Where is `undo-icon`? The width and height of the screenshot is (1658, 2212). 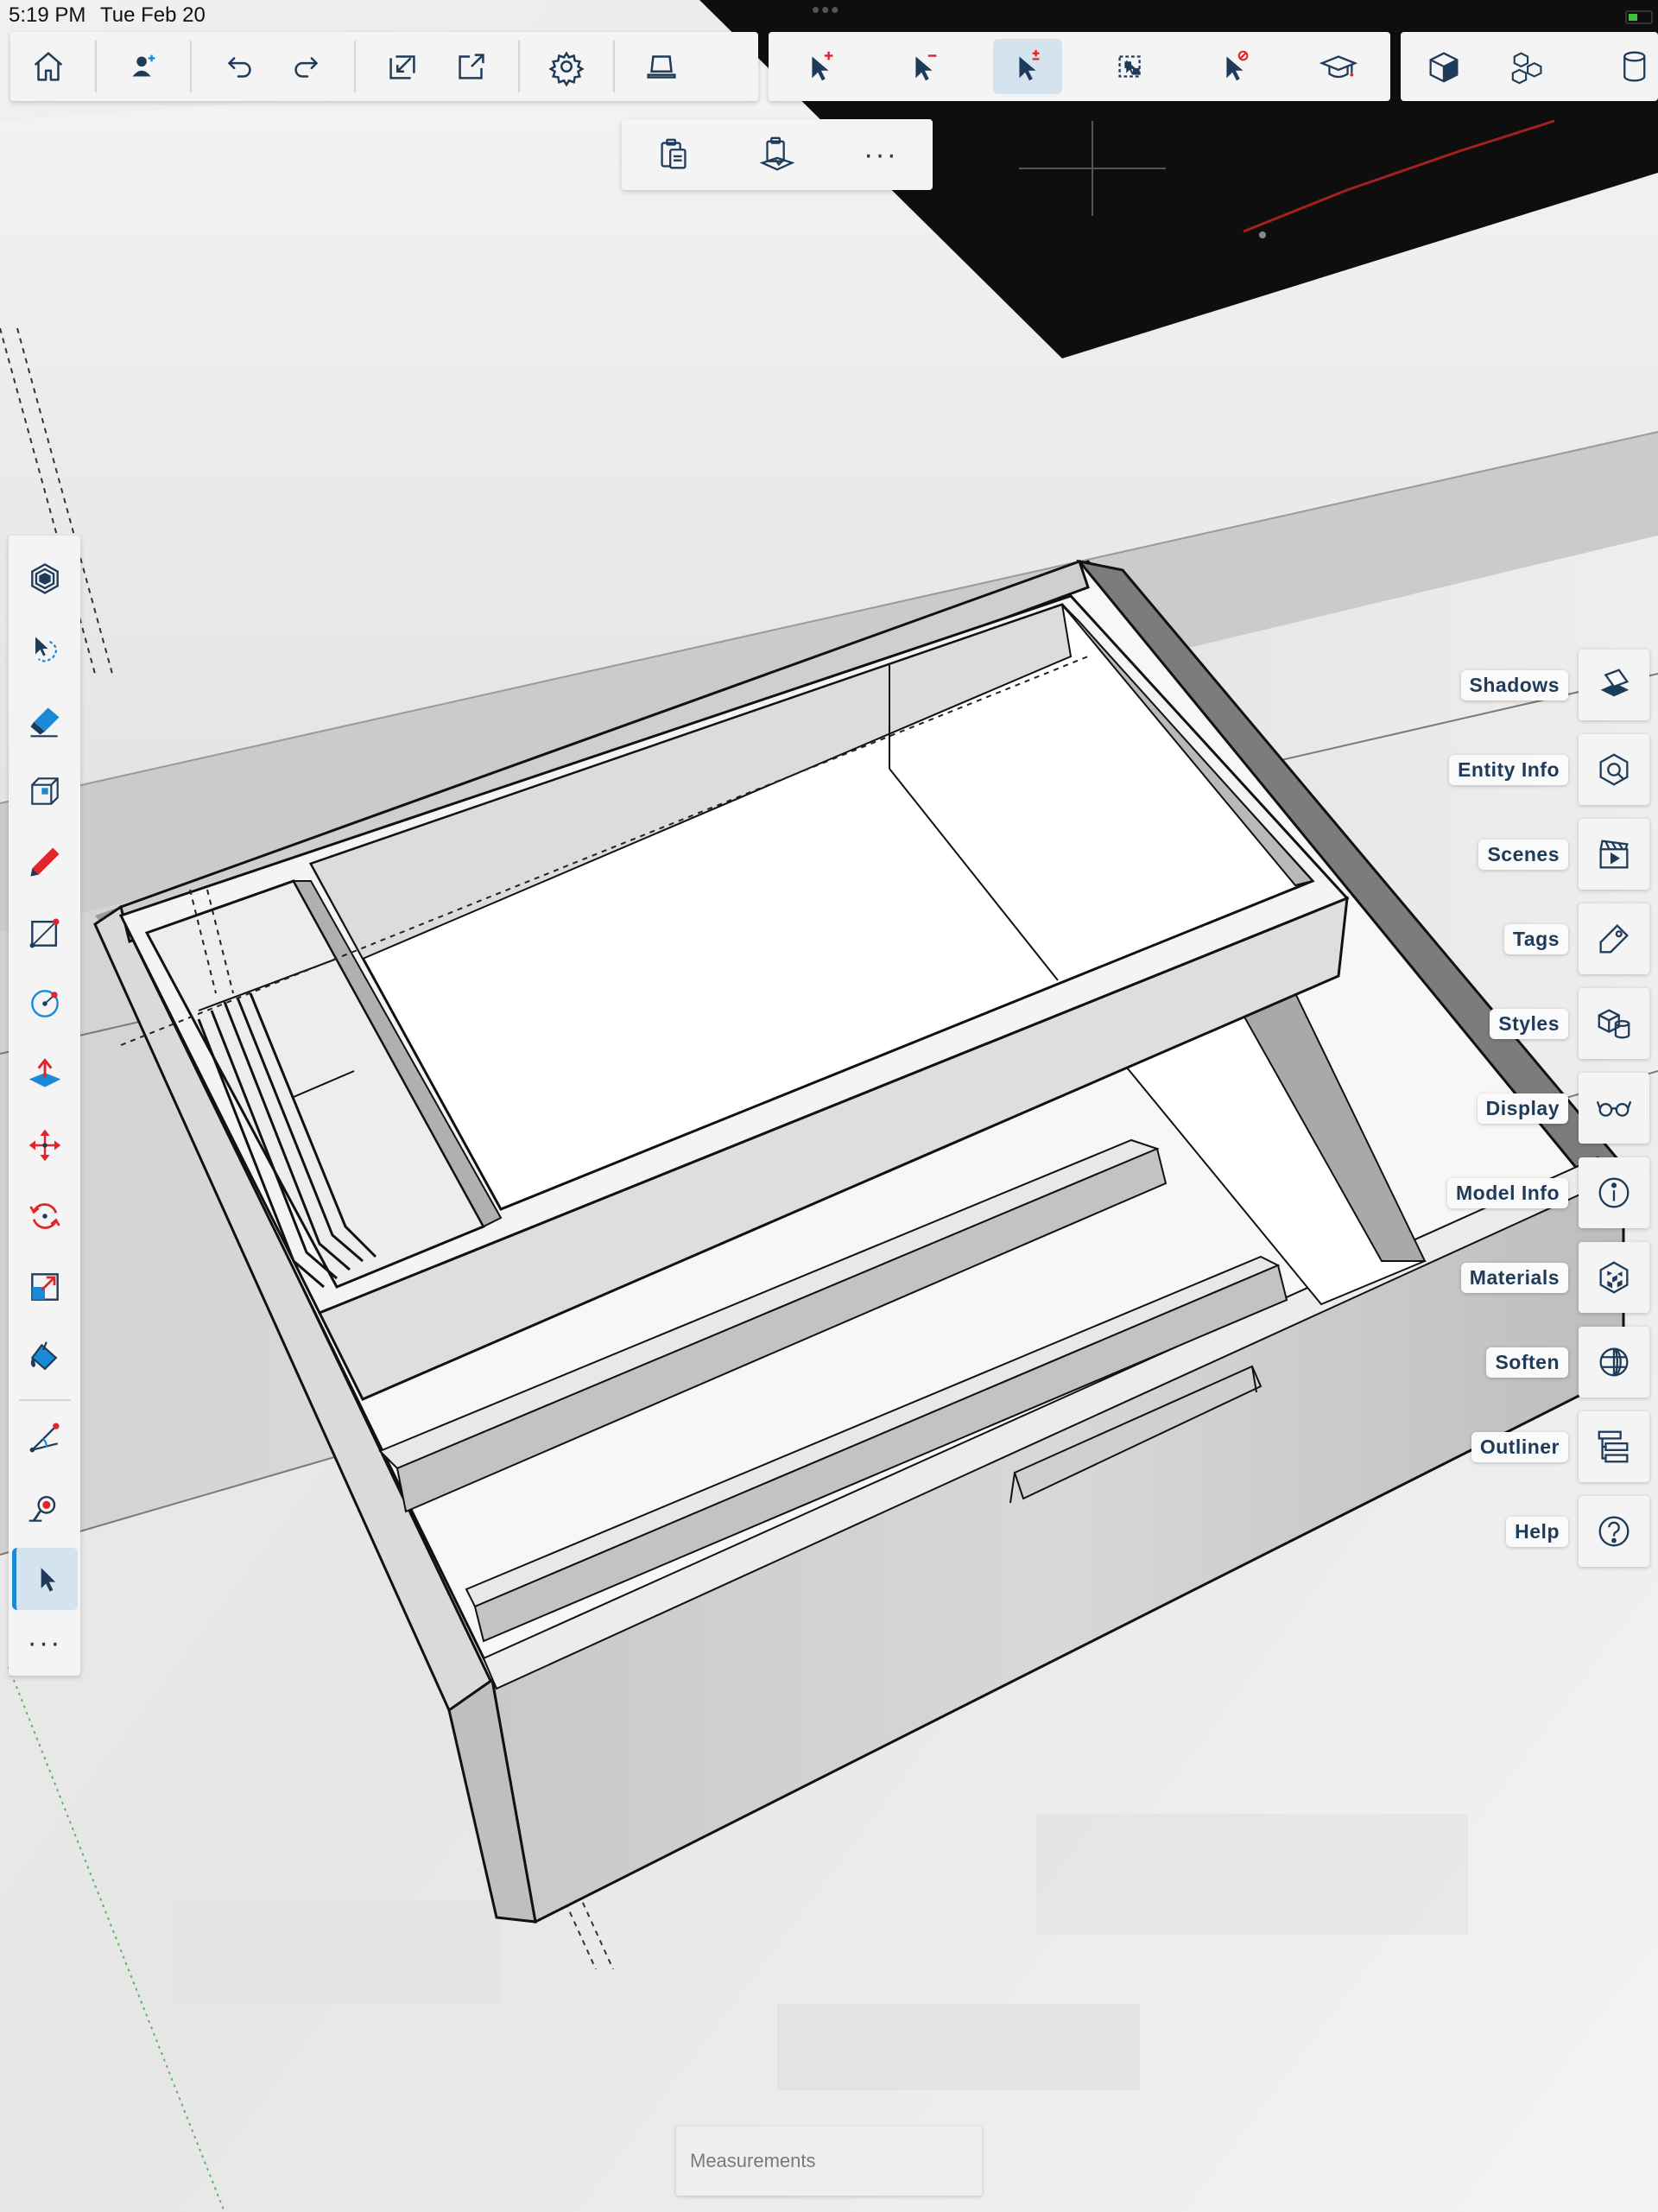 undo-icon is located at coordinates (239, 67).